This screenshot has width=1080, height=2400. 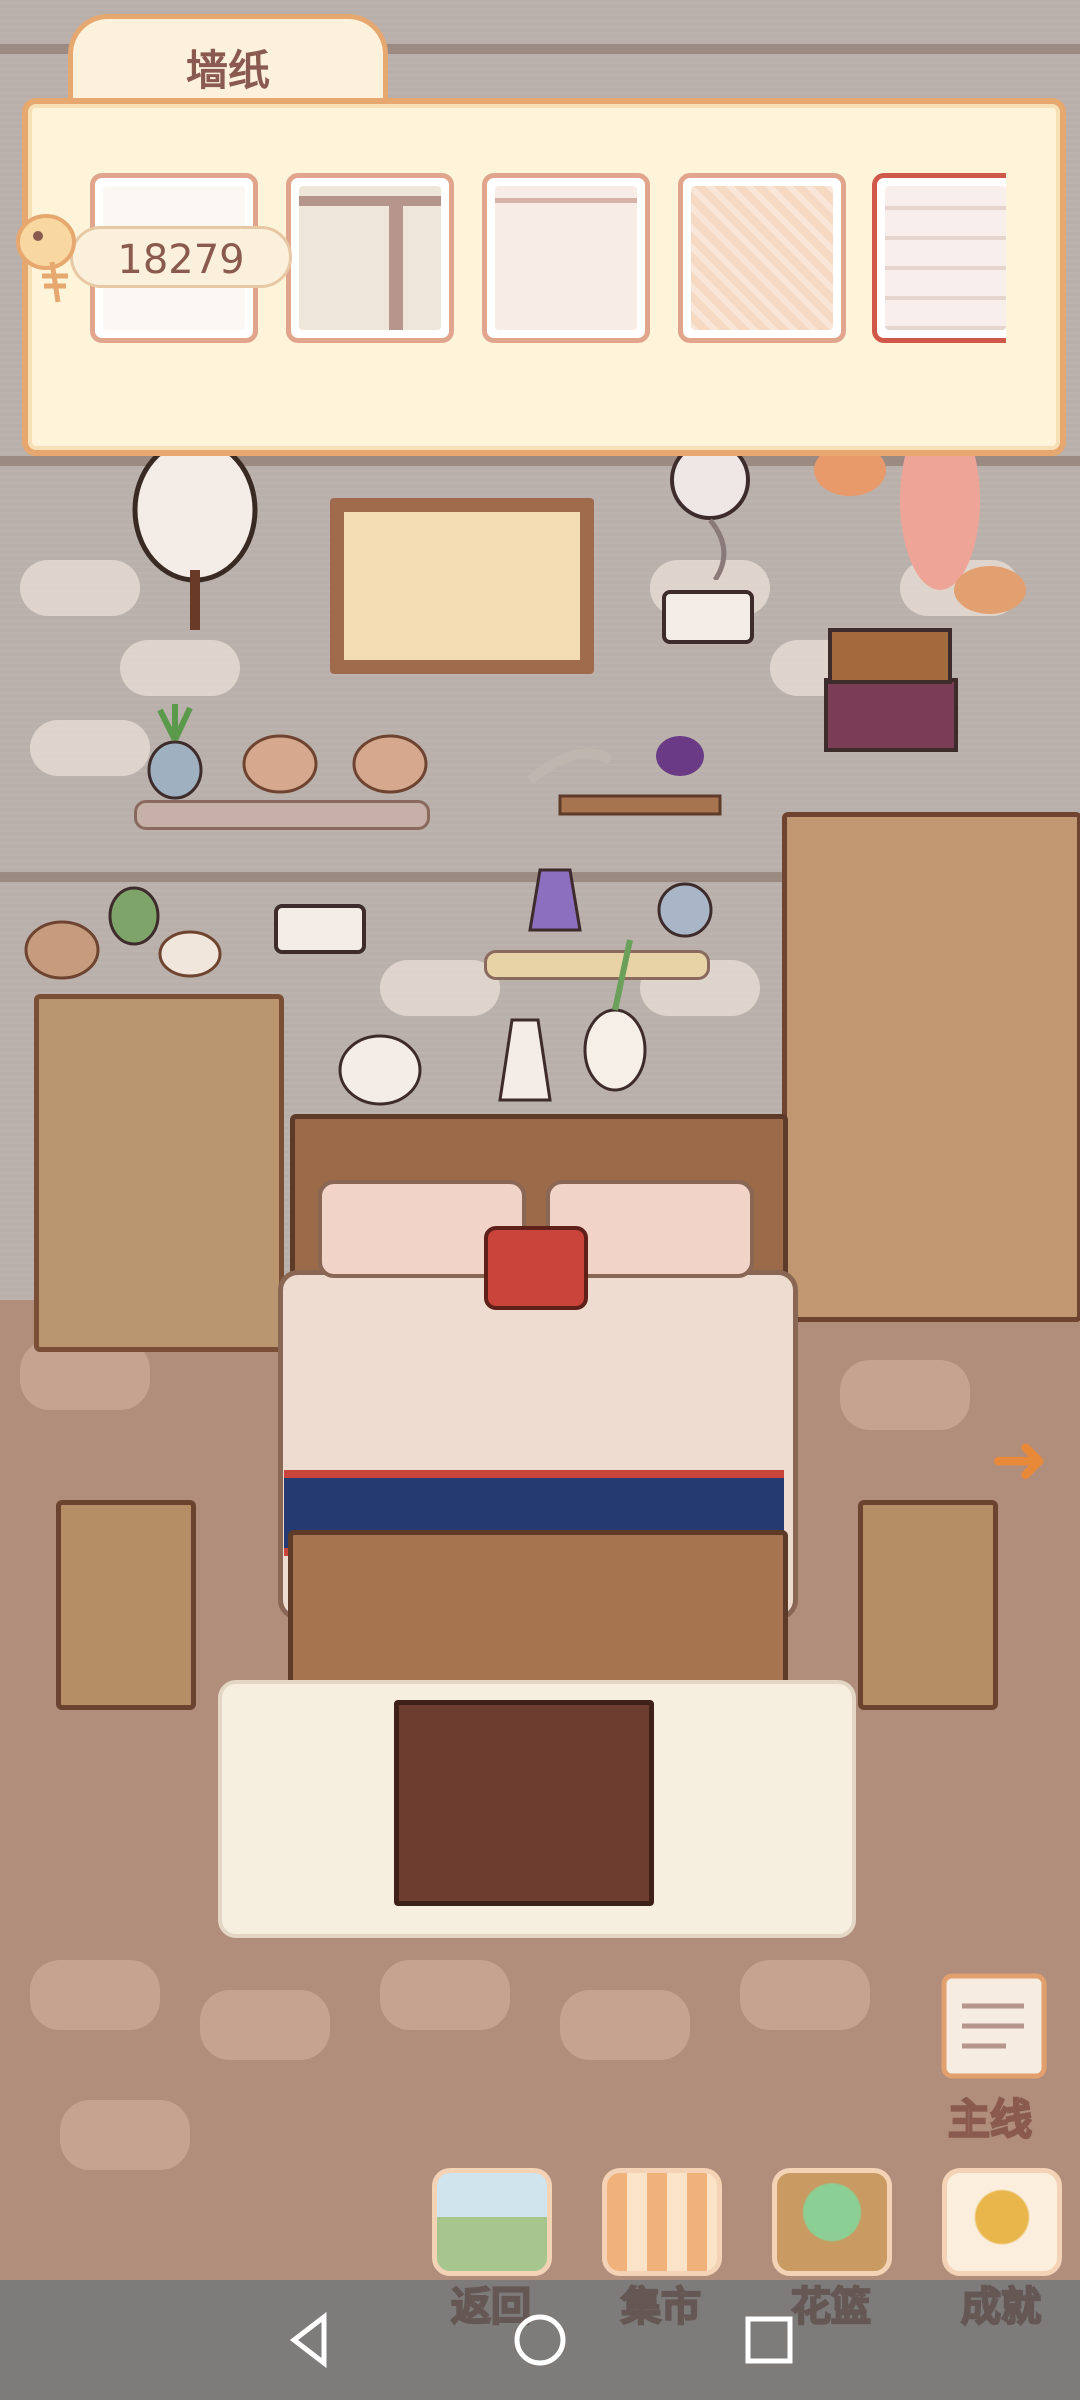 I want to click on wall-clock-decoration, so click(x=708, y=613).